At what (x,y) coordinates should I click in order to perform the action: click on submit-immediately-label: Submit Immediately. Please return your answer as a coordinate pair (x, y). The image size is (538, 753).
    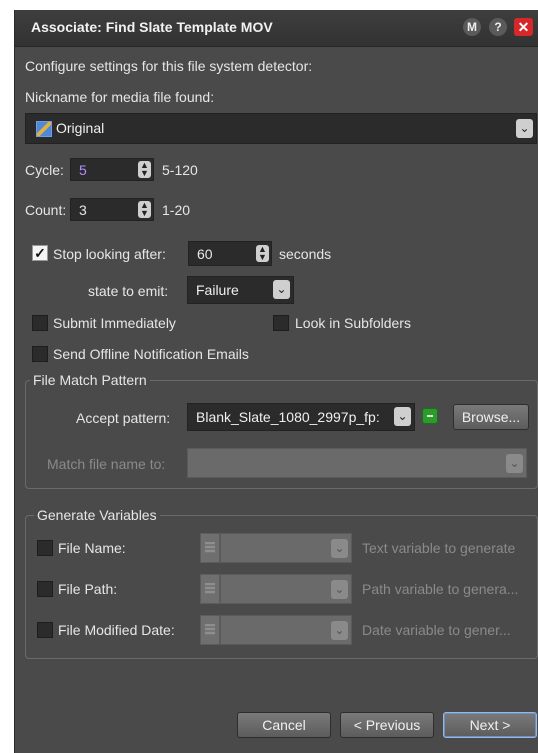
    Looking at the image, I should click on (114, 323).